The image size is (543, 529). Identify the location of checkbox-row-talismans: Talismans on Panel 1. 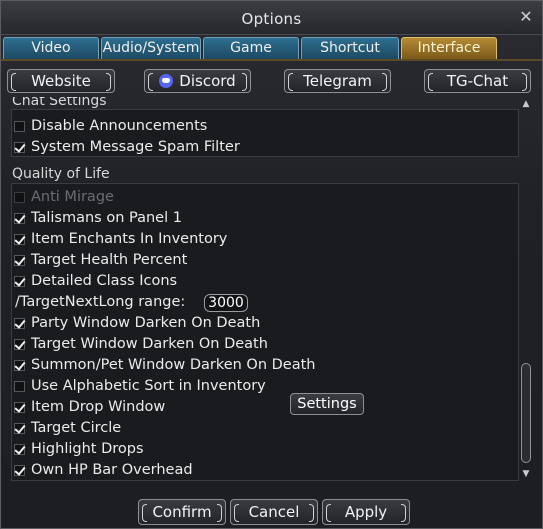
(98, 218).